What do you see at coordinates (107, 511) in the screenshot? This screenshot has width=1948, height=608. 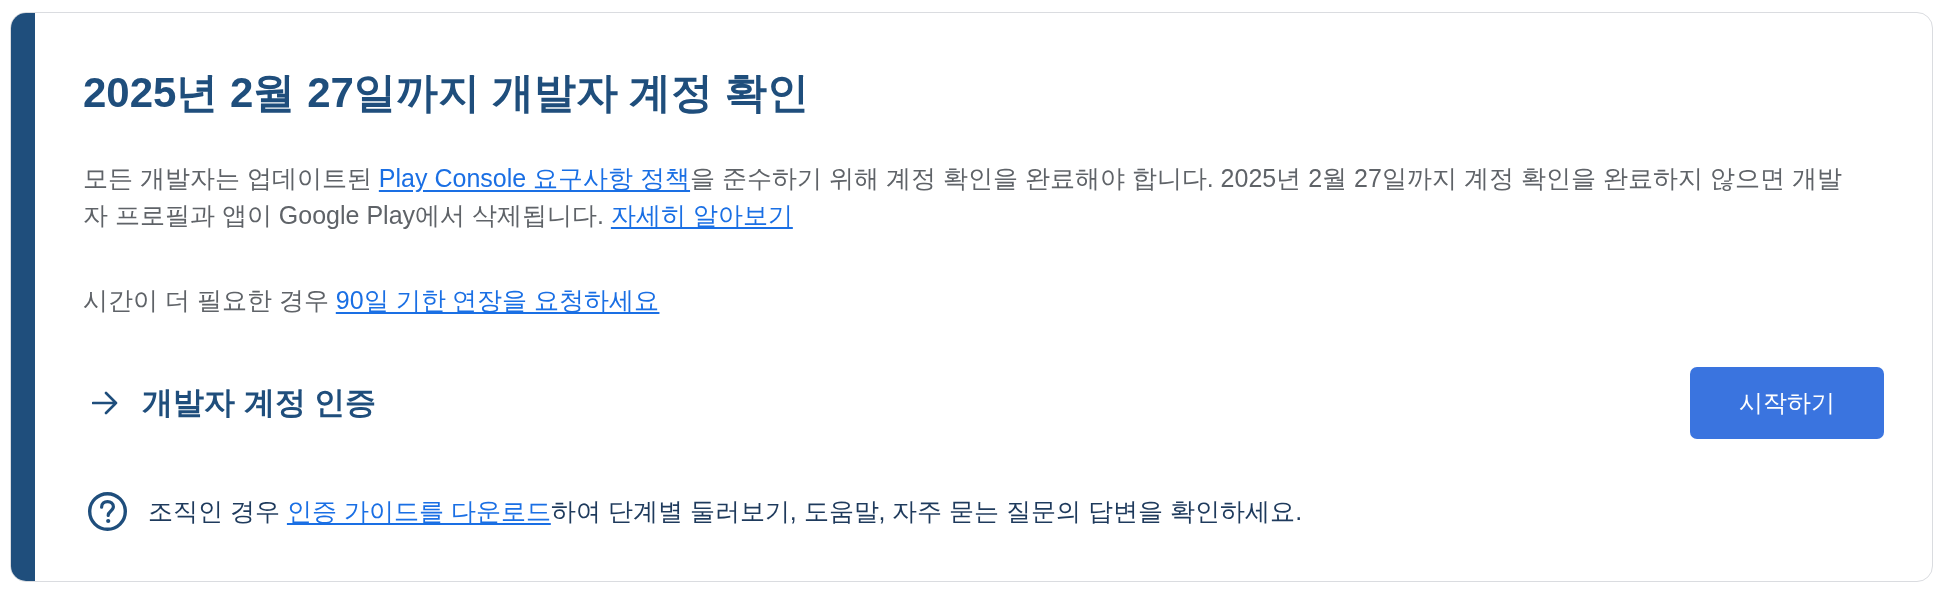 I see `help-icon` at bounding box center [107, 511].